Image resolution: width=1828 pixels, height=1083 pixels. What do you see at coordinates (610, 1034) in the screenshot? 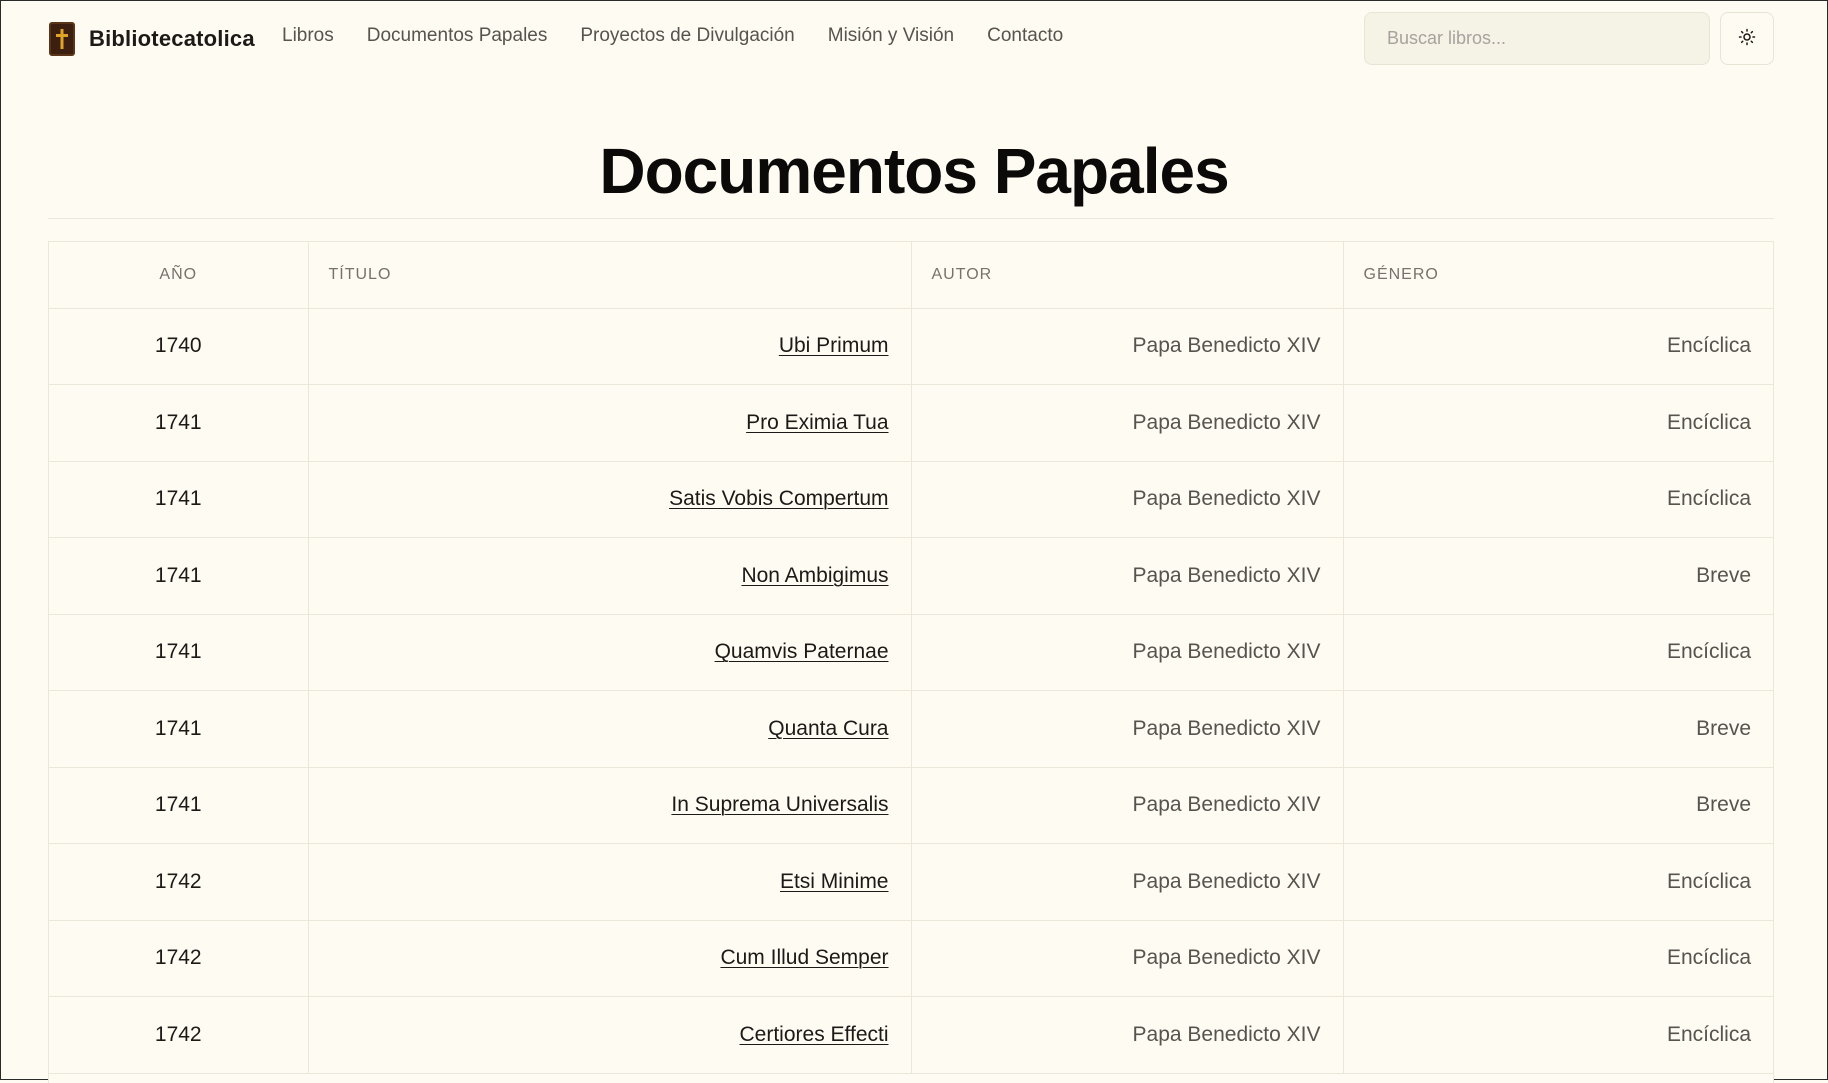
I see `cell-title: Certiores Effecti` at bounding box center [610, 1034].